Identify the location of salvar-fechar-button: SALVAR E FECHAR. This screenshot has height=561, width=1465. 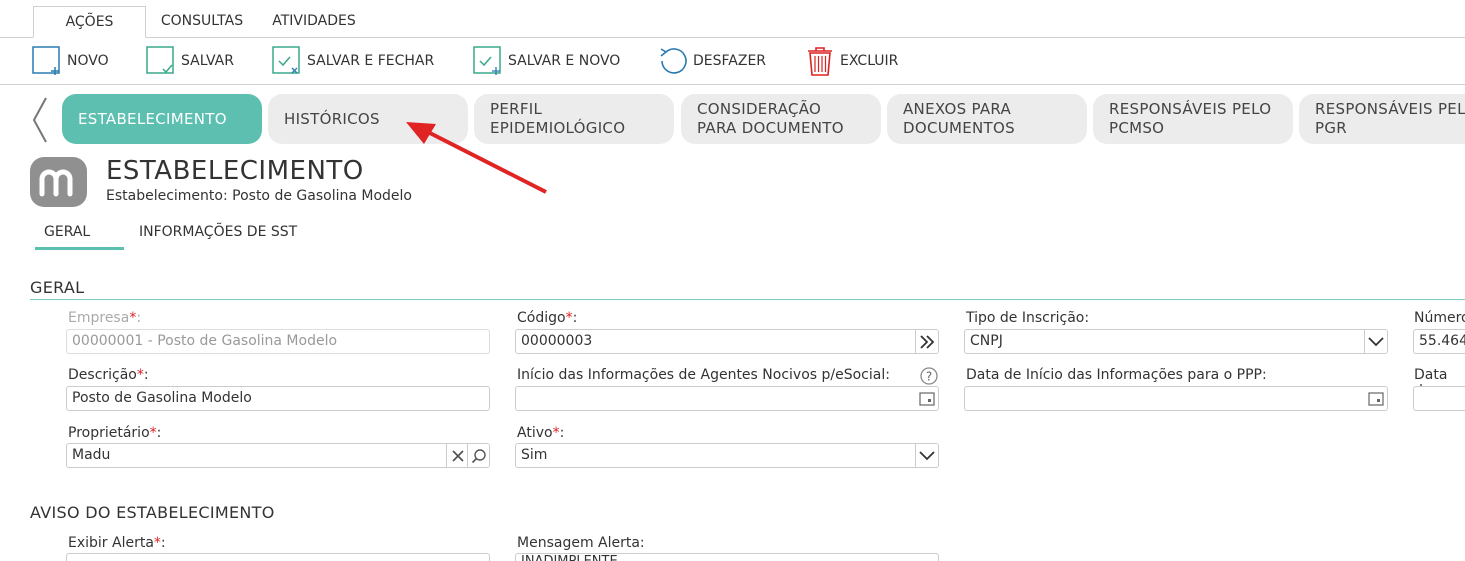
(352, 61).